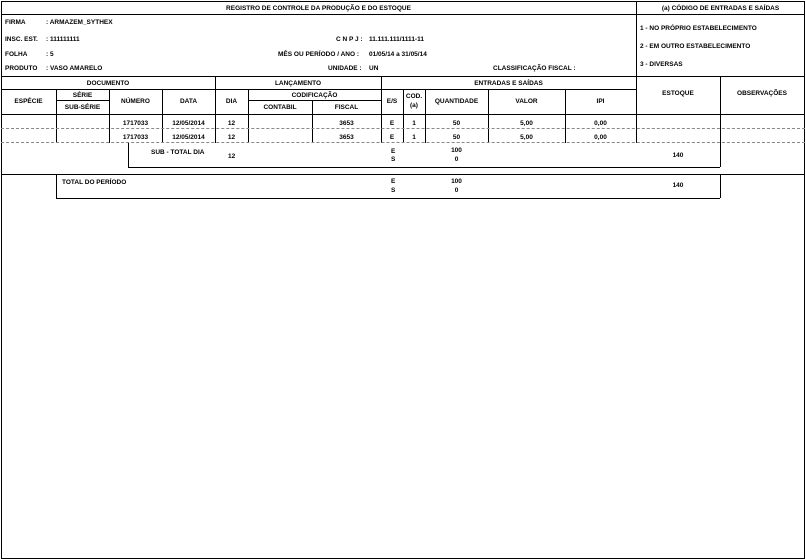 Image resolution: width=806 pixels, height=559 pixels. What do you see at coordinates (403, 14) in the screenshot?
I see `header-title-divider` at bounding box center [403, 14].